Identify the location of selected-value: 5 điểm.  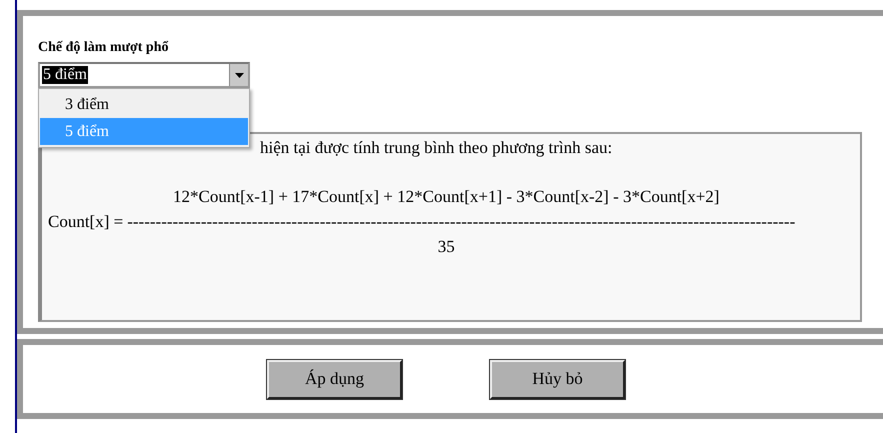
(65, 75).